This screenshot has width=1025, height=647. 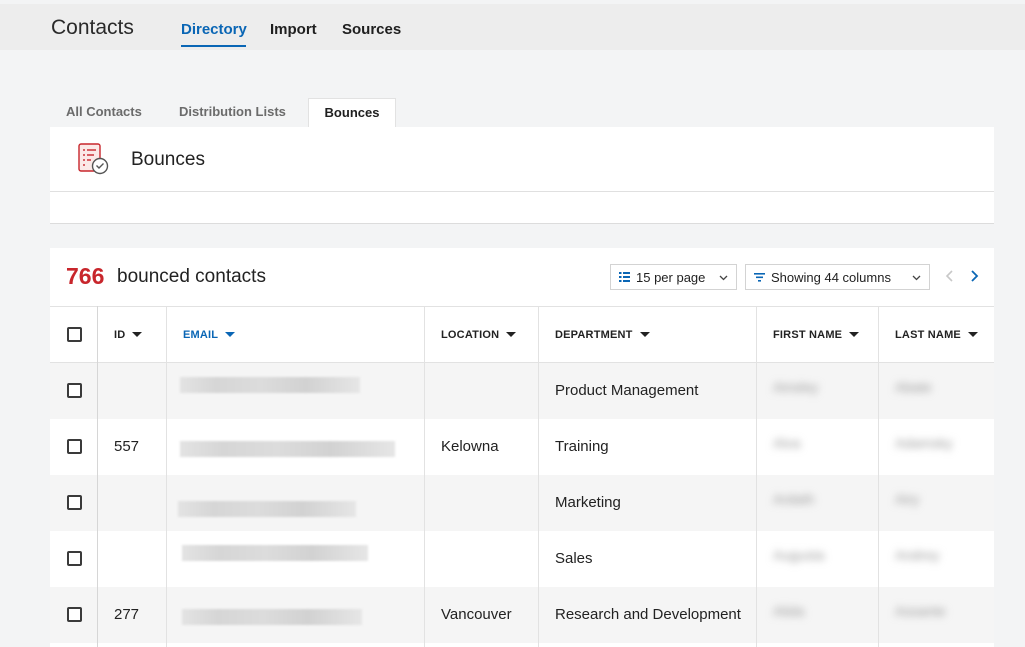 What do you see at coordinates (74, 334) in the screenshot?
I see `select-all-checkbox` at bounding box center [74, 334].